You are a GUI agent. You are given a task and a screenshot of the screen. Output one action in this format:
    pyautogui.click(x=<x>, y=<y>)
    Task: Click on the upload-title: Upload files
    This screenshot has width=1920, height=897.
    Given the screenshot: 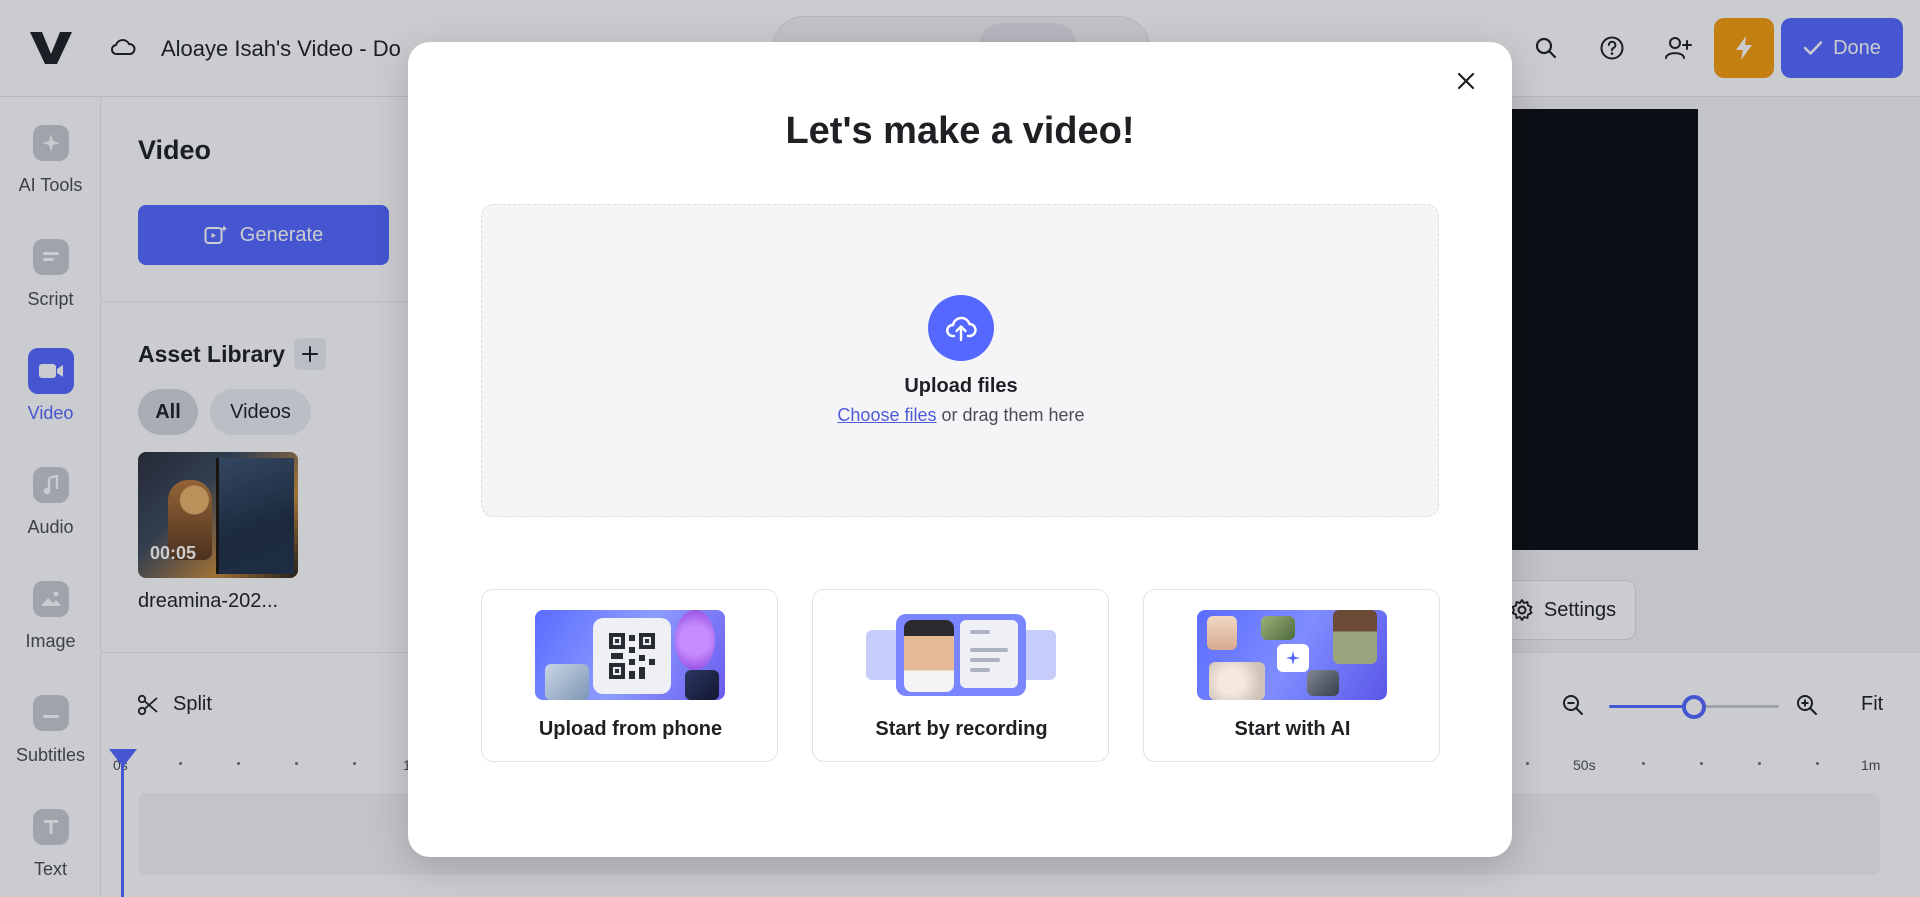 What is the action you would take?
    pyautogui.click(x=961, y=386)
    